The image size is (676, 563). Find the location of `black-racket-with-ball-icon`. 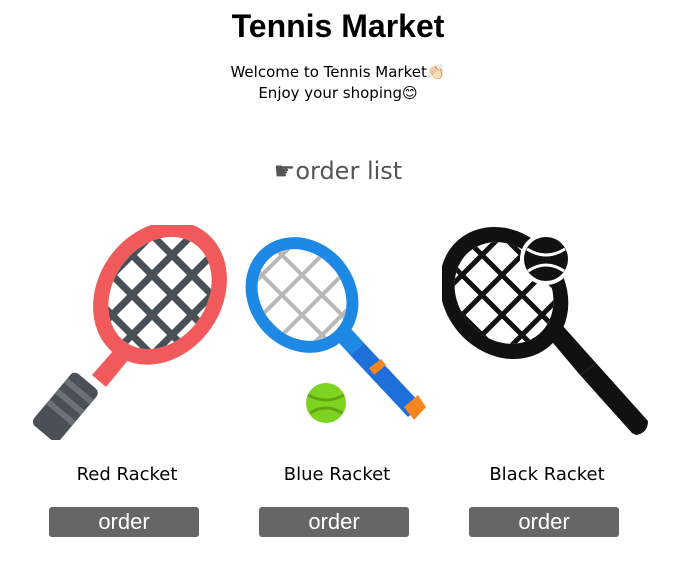

black-racket-with-ball-icon is located at coordinates (545, 330).